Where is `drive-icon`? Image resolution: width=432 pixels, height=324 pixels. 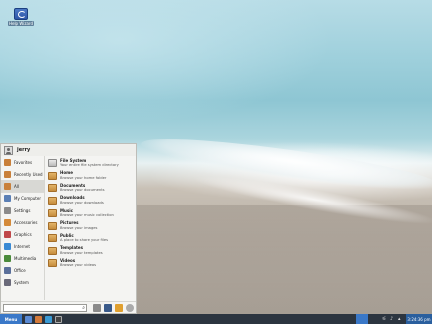 drive-icon is located at coordinates (52, 163).